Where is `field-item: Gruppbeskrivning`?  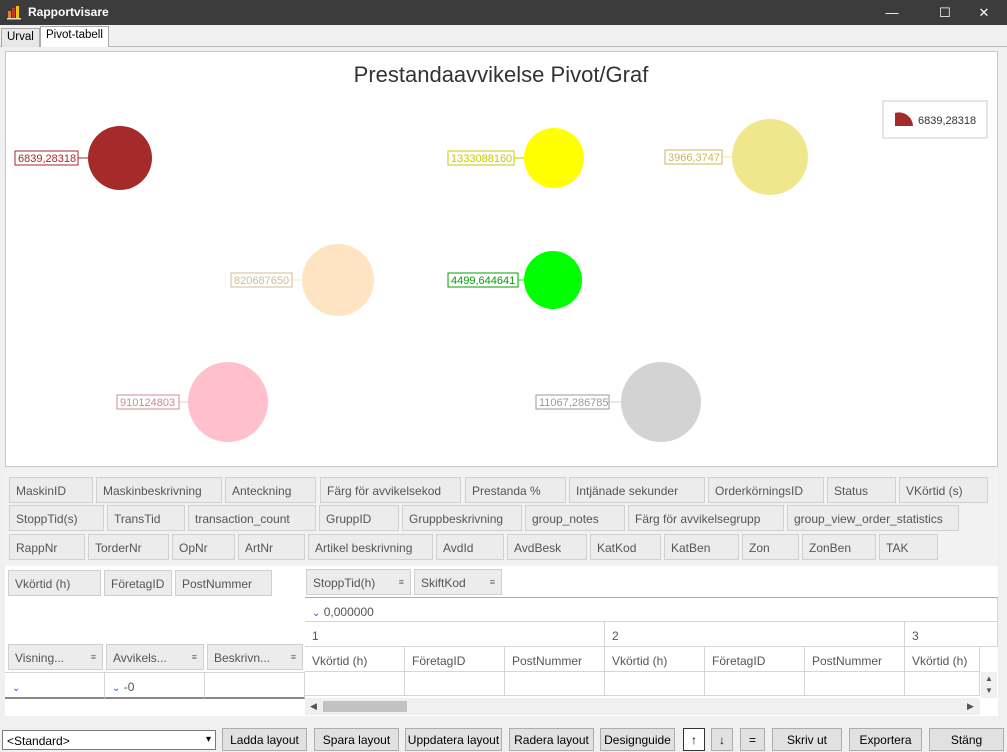
field-item: Gruppbeskrivning is located at coordinates (462, 518).